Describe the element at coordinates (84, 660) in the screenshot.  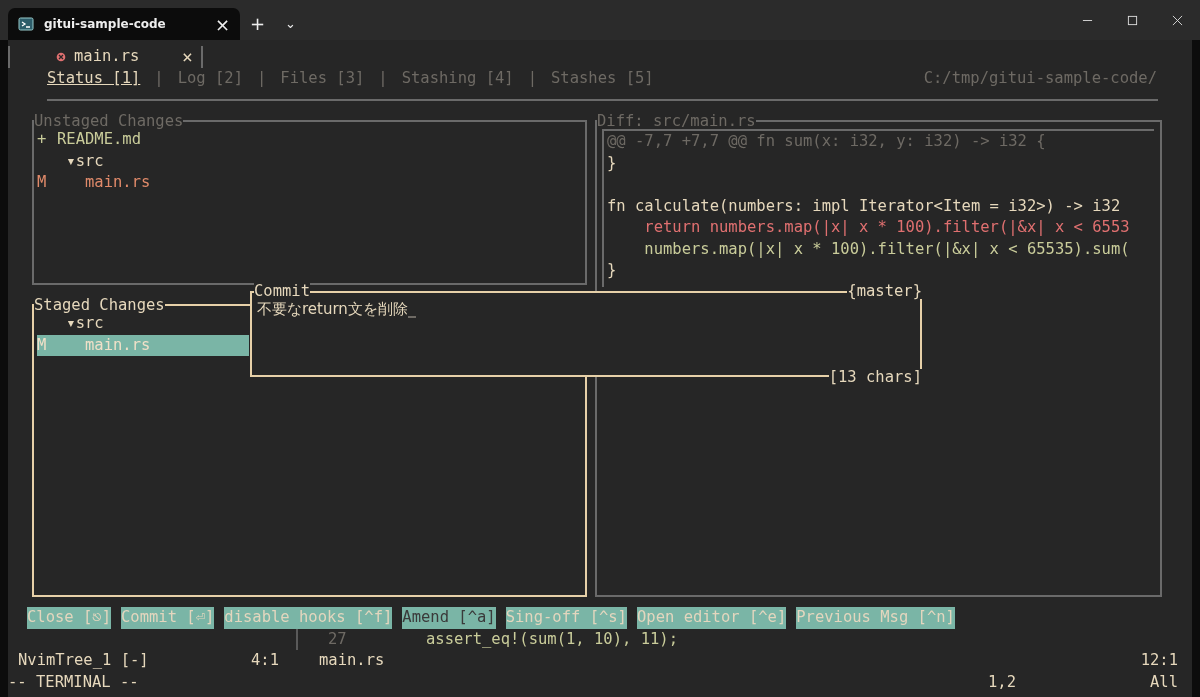
I see `buffer-name: NvimTree_1 [-]` at that location.